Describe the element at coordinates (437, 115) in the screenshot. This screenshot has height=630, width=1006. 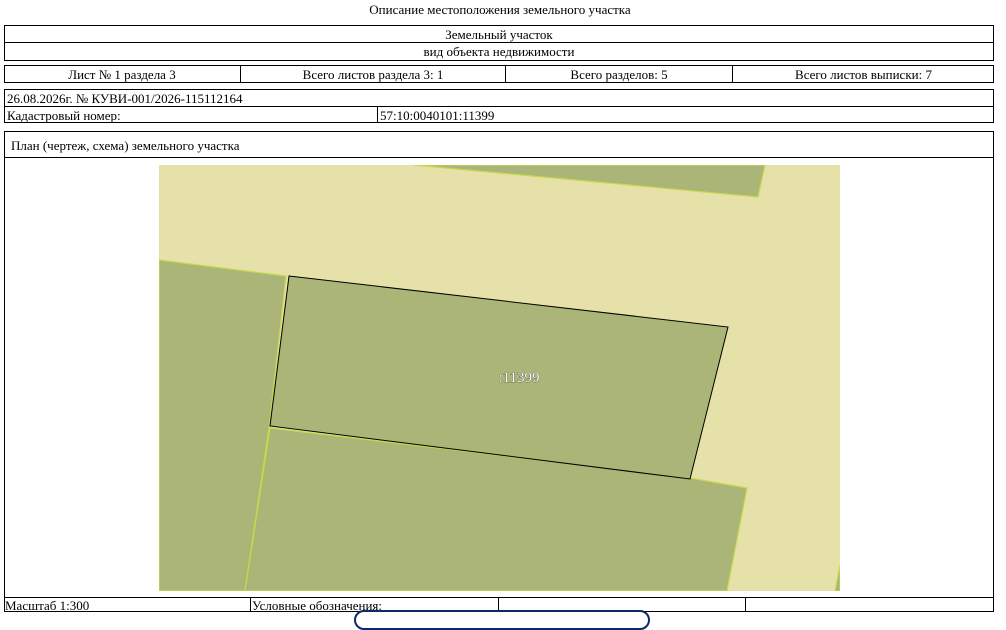
I see `cadastral-number: 57:10:0040101:11399` at that location.